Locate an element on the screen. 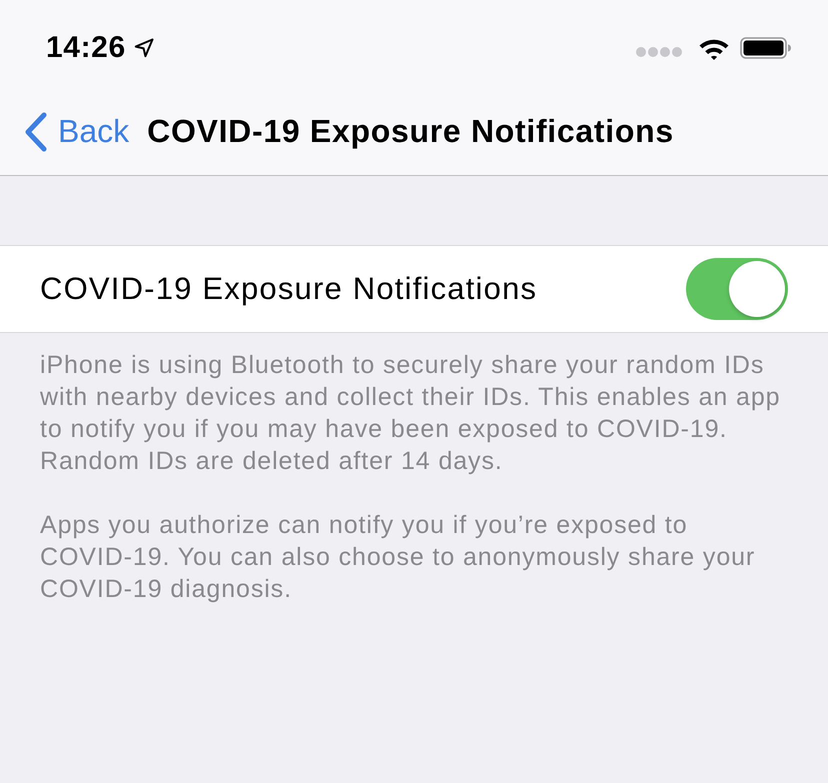  footer-text: iPhone is using Bluetooth to securely share your random IDs with nearby devices and collect their IDs. This enables an app to notify you if you may have been exposed to COVID-19. Random IDs are deleted after 14 days. is located at coordinates (411, 413).